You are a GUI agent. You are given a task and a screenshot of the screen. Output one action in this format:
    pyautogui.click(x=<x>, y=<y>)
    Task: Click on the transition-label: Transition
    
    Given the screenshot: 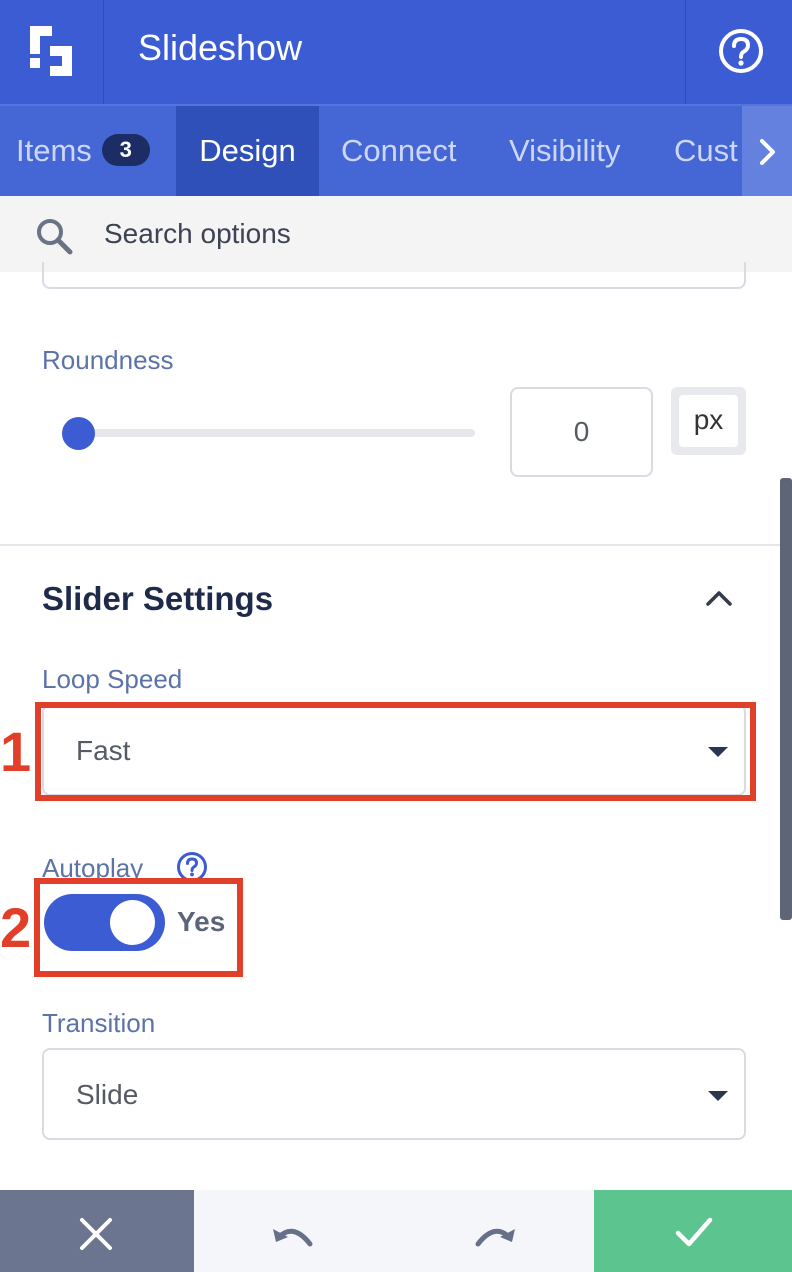 What is the action you would take?
    pyautogui.click(x=99, y=1023)
    